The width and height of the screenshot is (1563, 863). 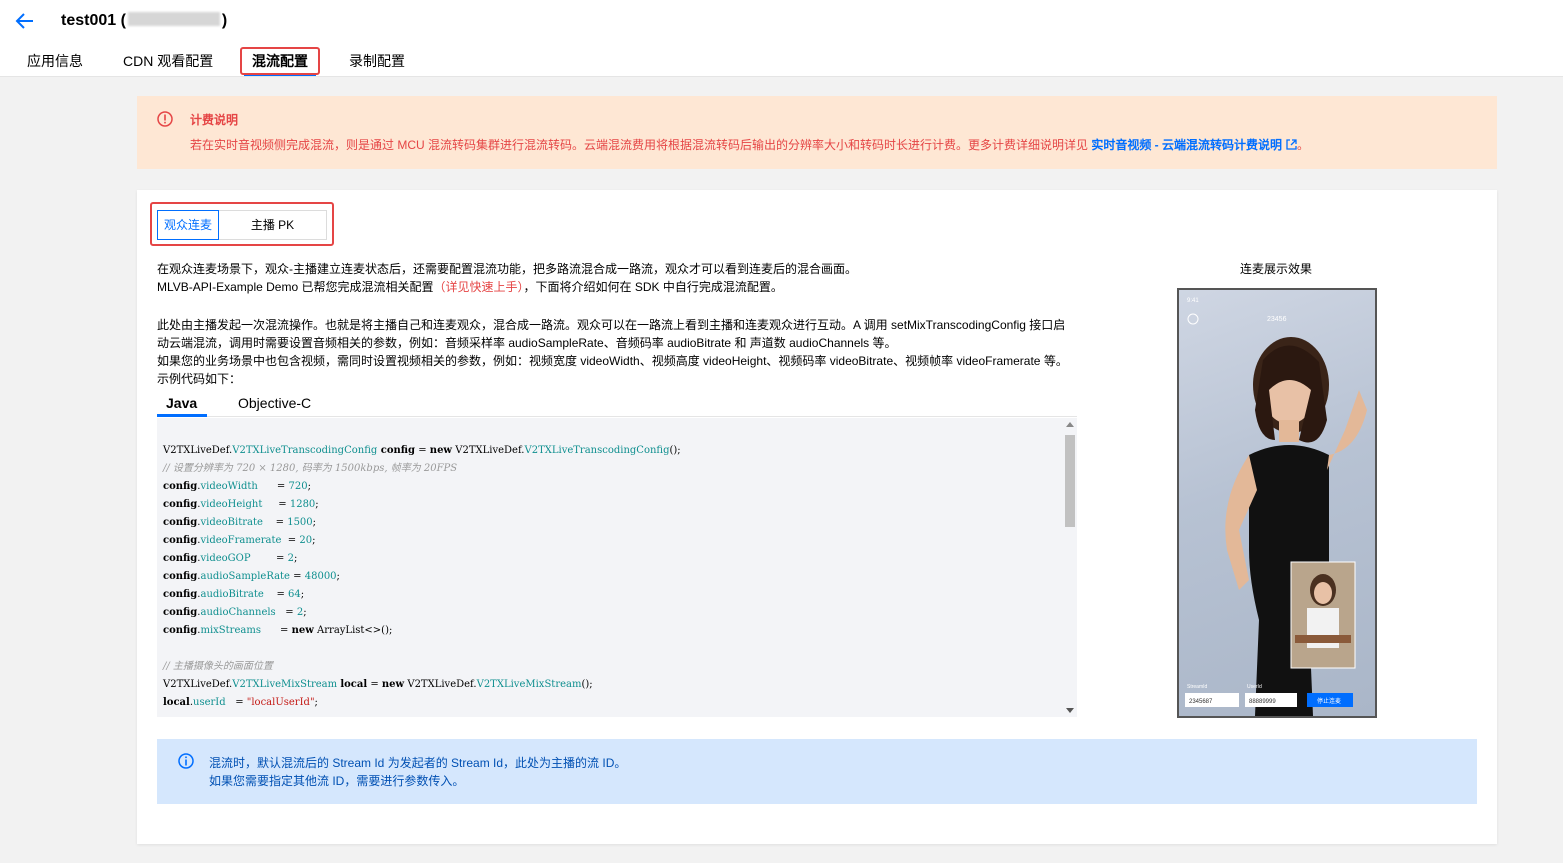 I want to click on tab-mix-config: 混流配置, so click(x=280, y=61).